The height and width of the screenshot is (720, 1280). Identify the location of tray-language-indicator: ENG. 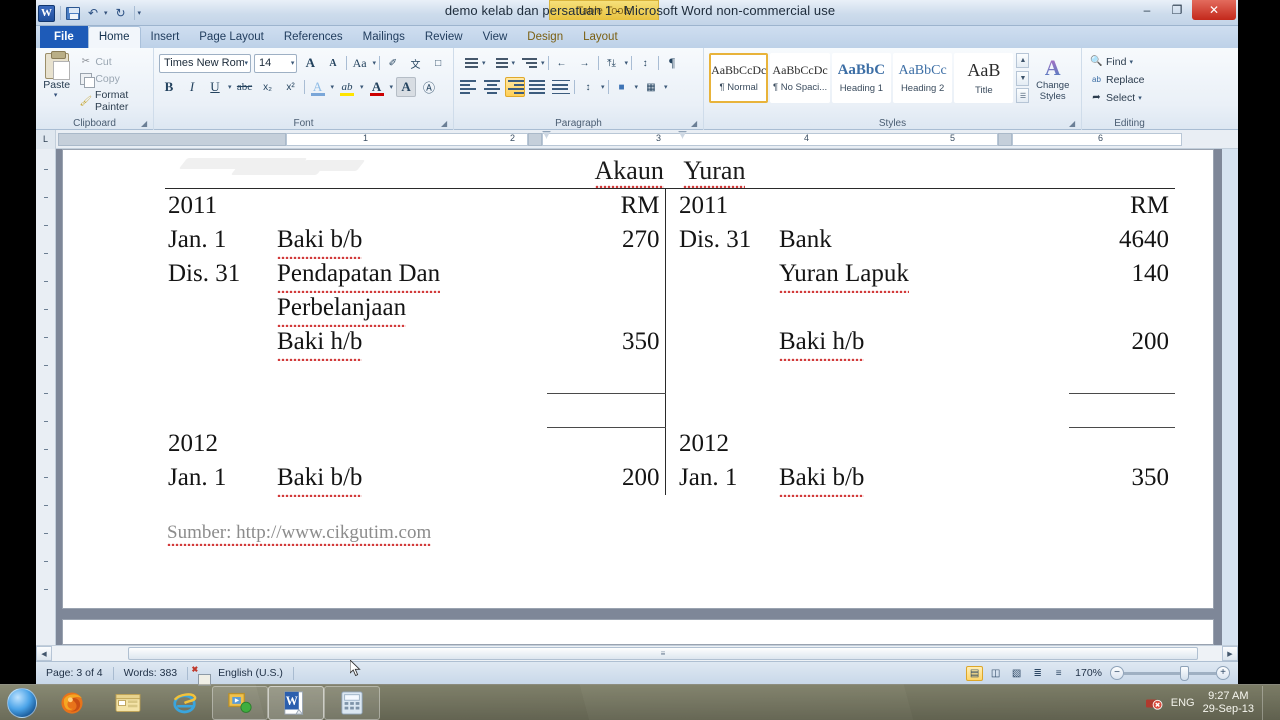
(1183, 703).